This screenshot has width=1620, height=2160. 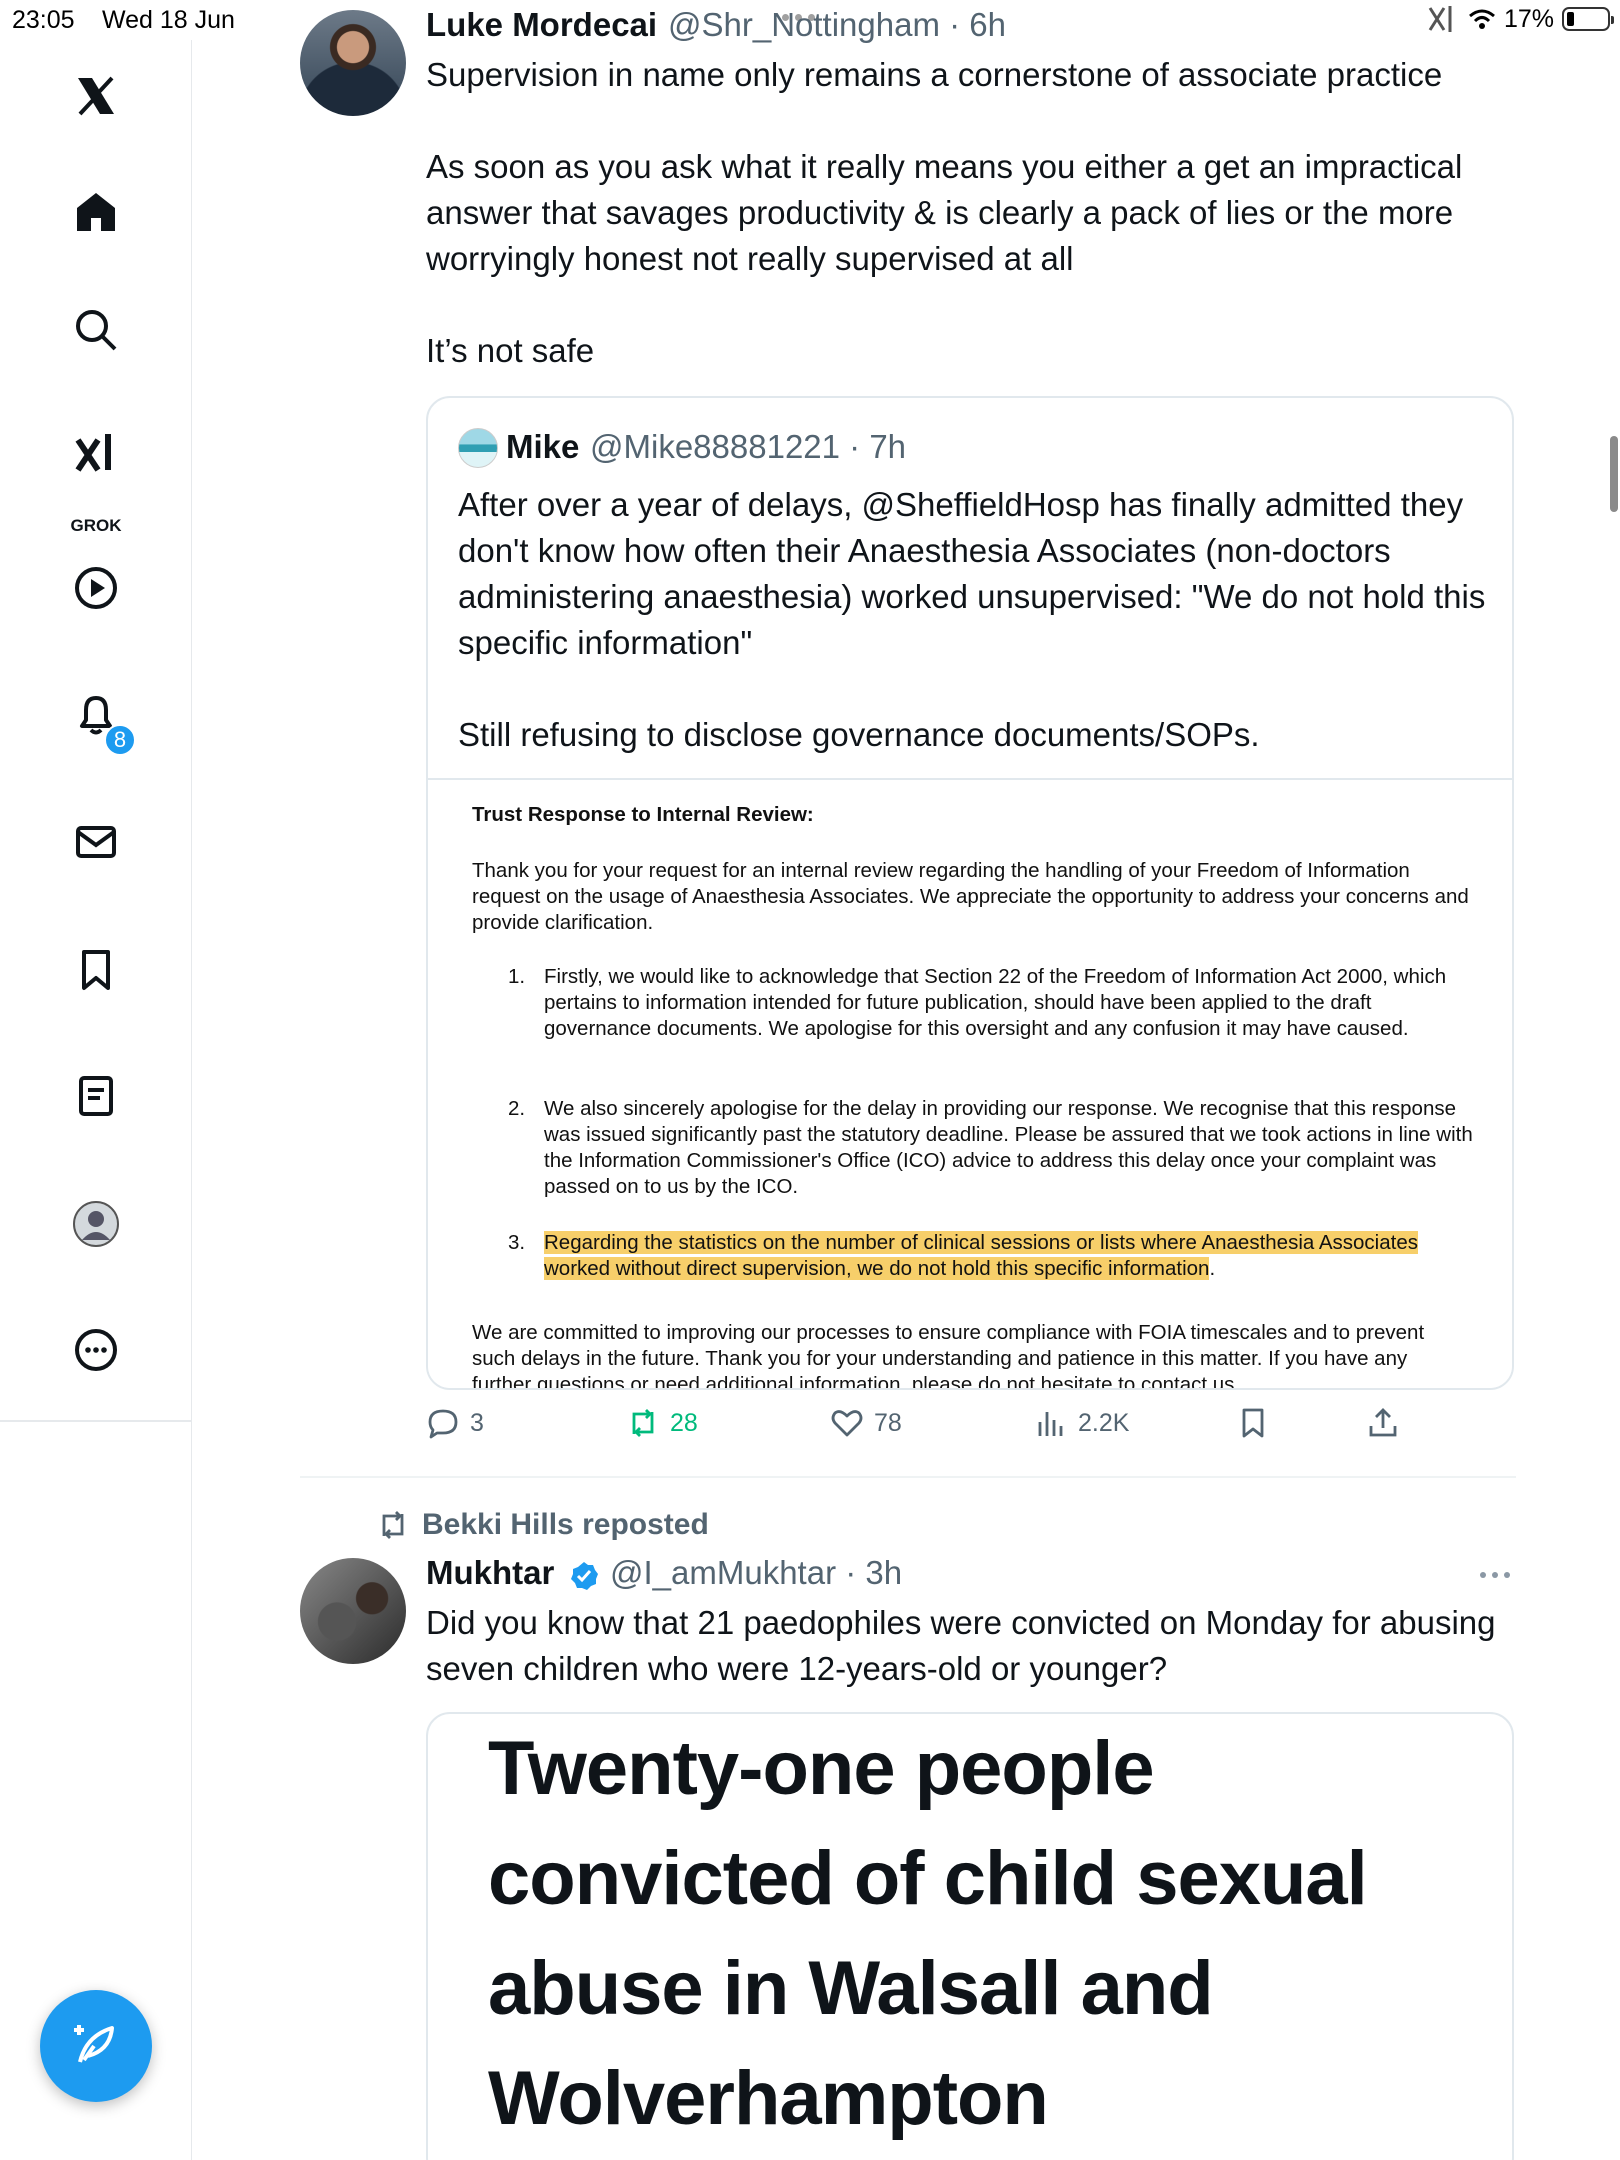 I want to click on wifi-icon, so click(x=1481, y=19).